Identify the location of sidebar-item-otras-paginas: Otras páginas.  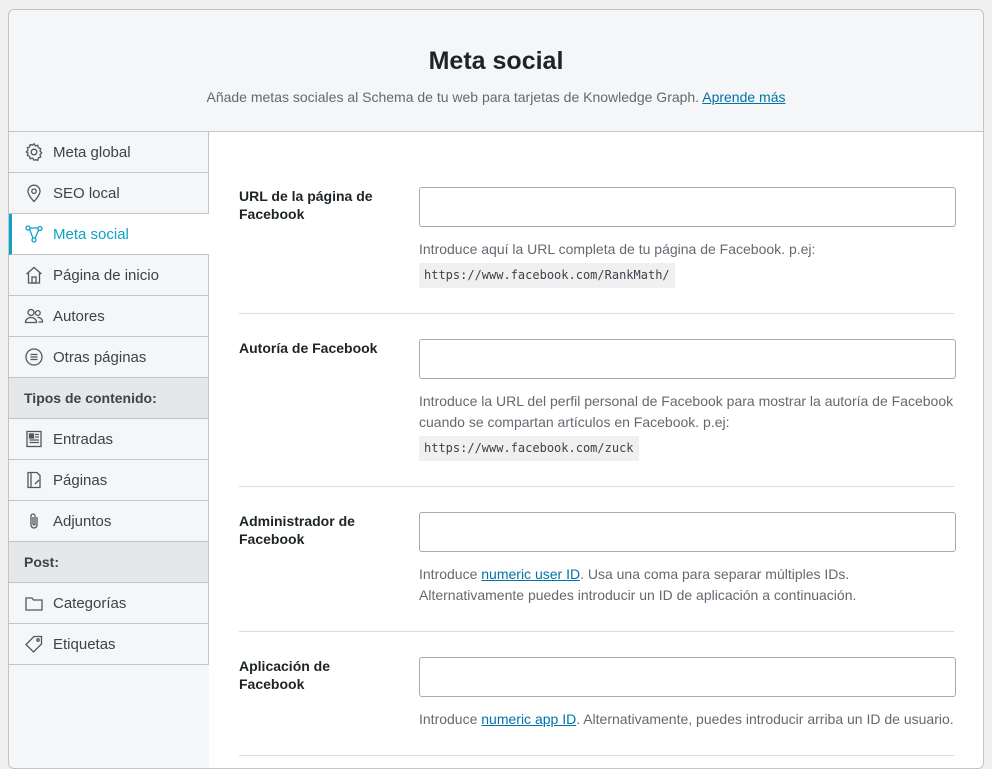
(108, 357).